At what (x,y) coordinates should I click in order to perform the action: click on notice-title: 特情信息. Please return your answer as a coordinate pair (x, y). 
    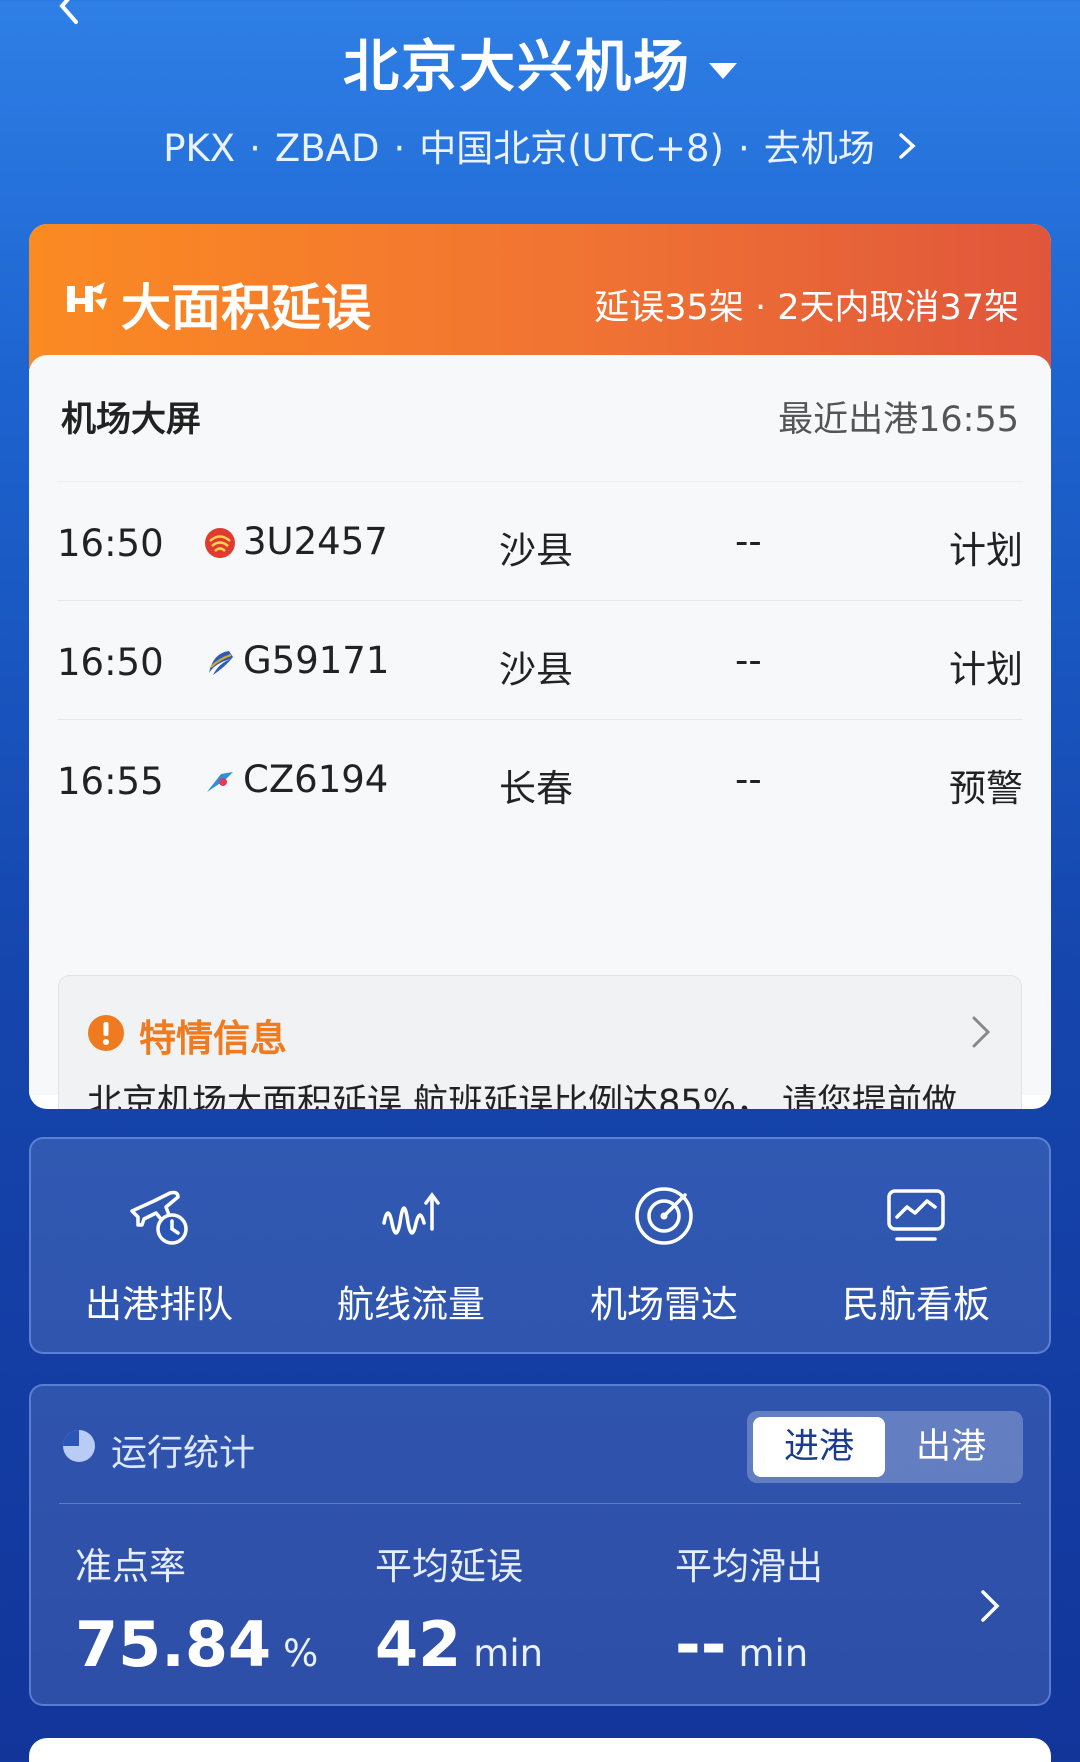
    Looking at the image, I should click on (213, 1038).